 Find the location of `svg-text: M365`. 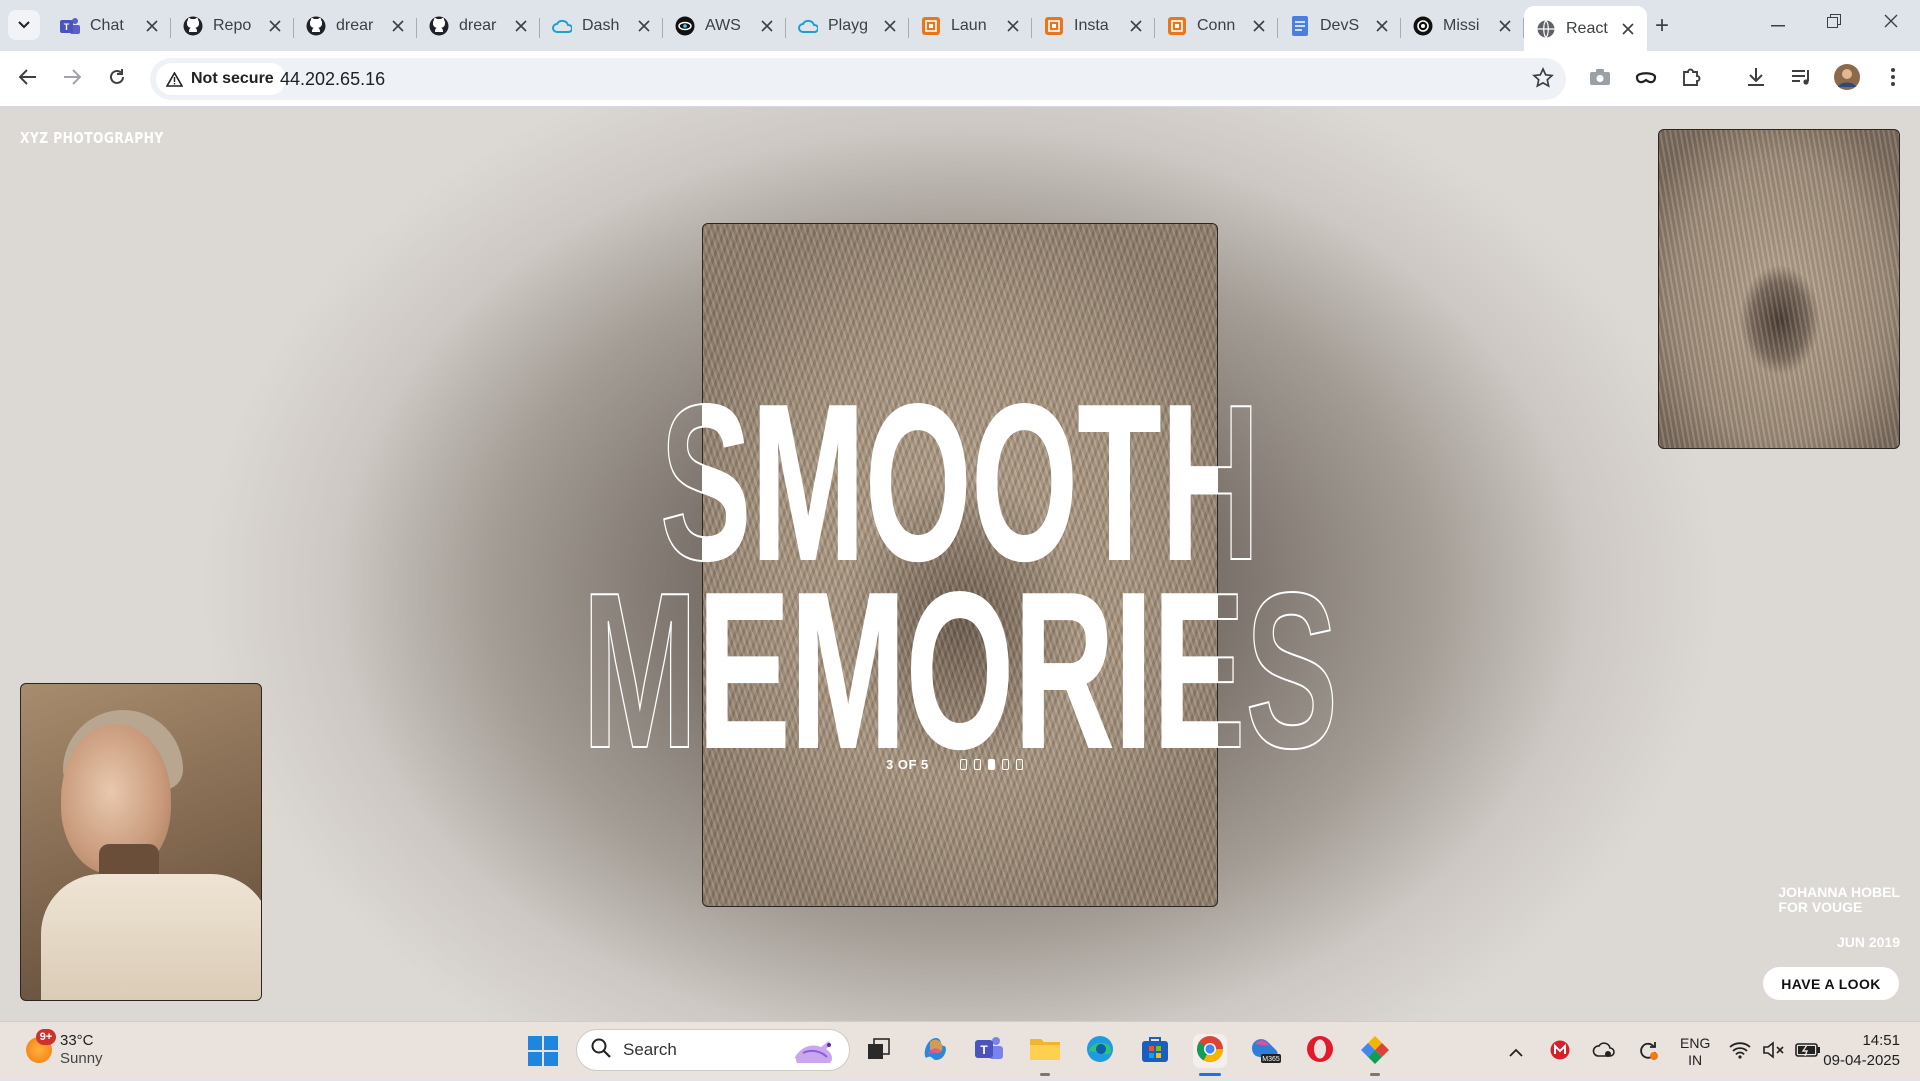

svg-text: M365 is located at coordinates (1271, 1059).